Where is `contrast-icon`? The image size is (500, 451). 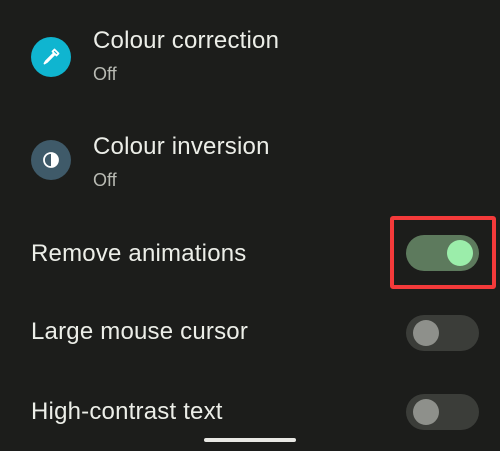 contrast-icon is located at coordinates (51, 160).